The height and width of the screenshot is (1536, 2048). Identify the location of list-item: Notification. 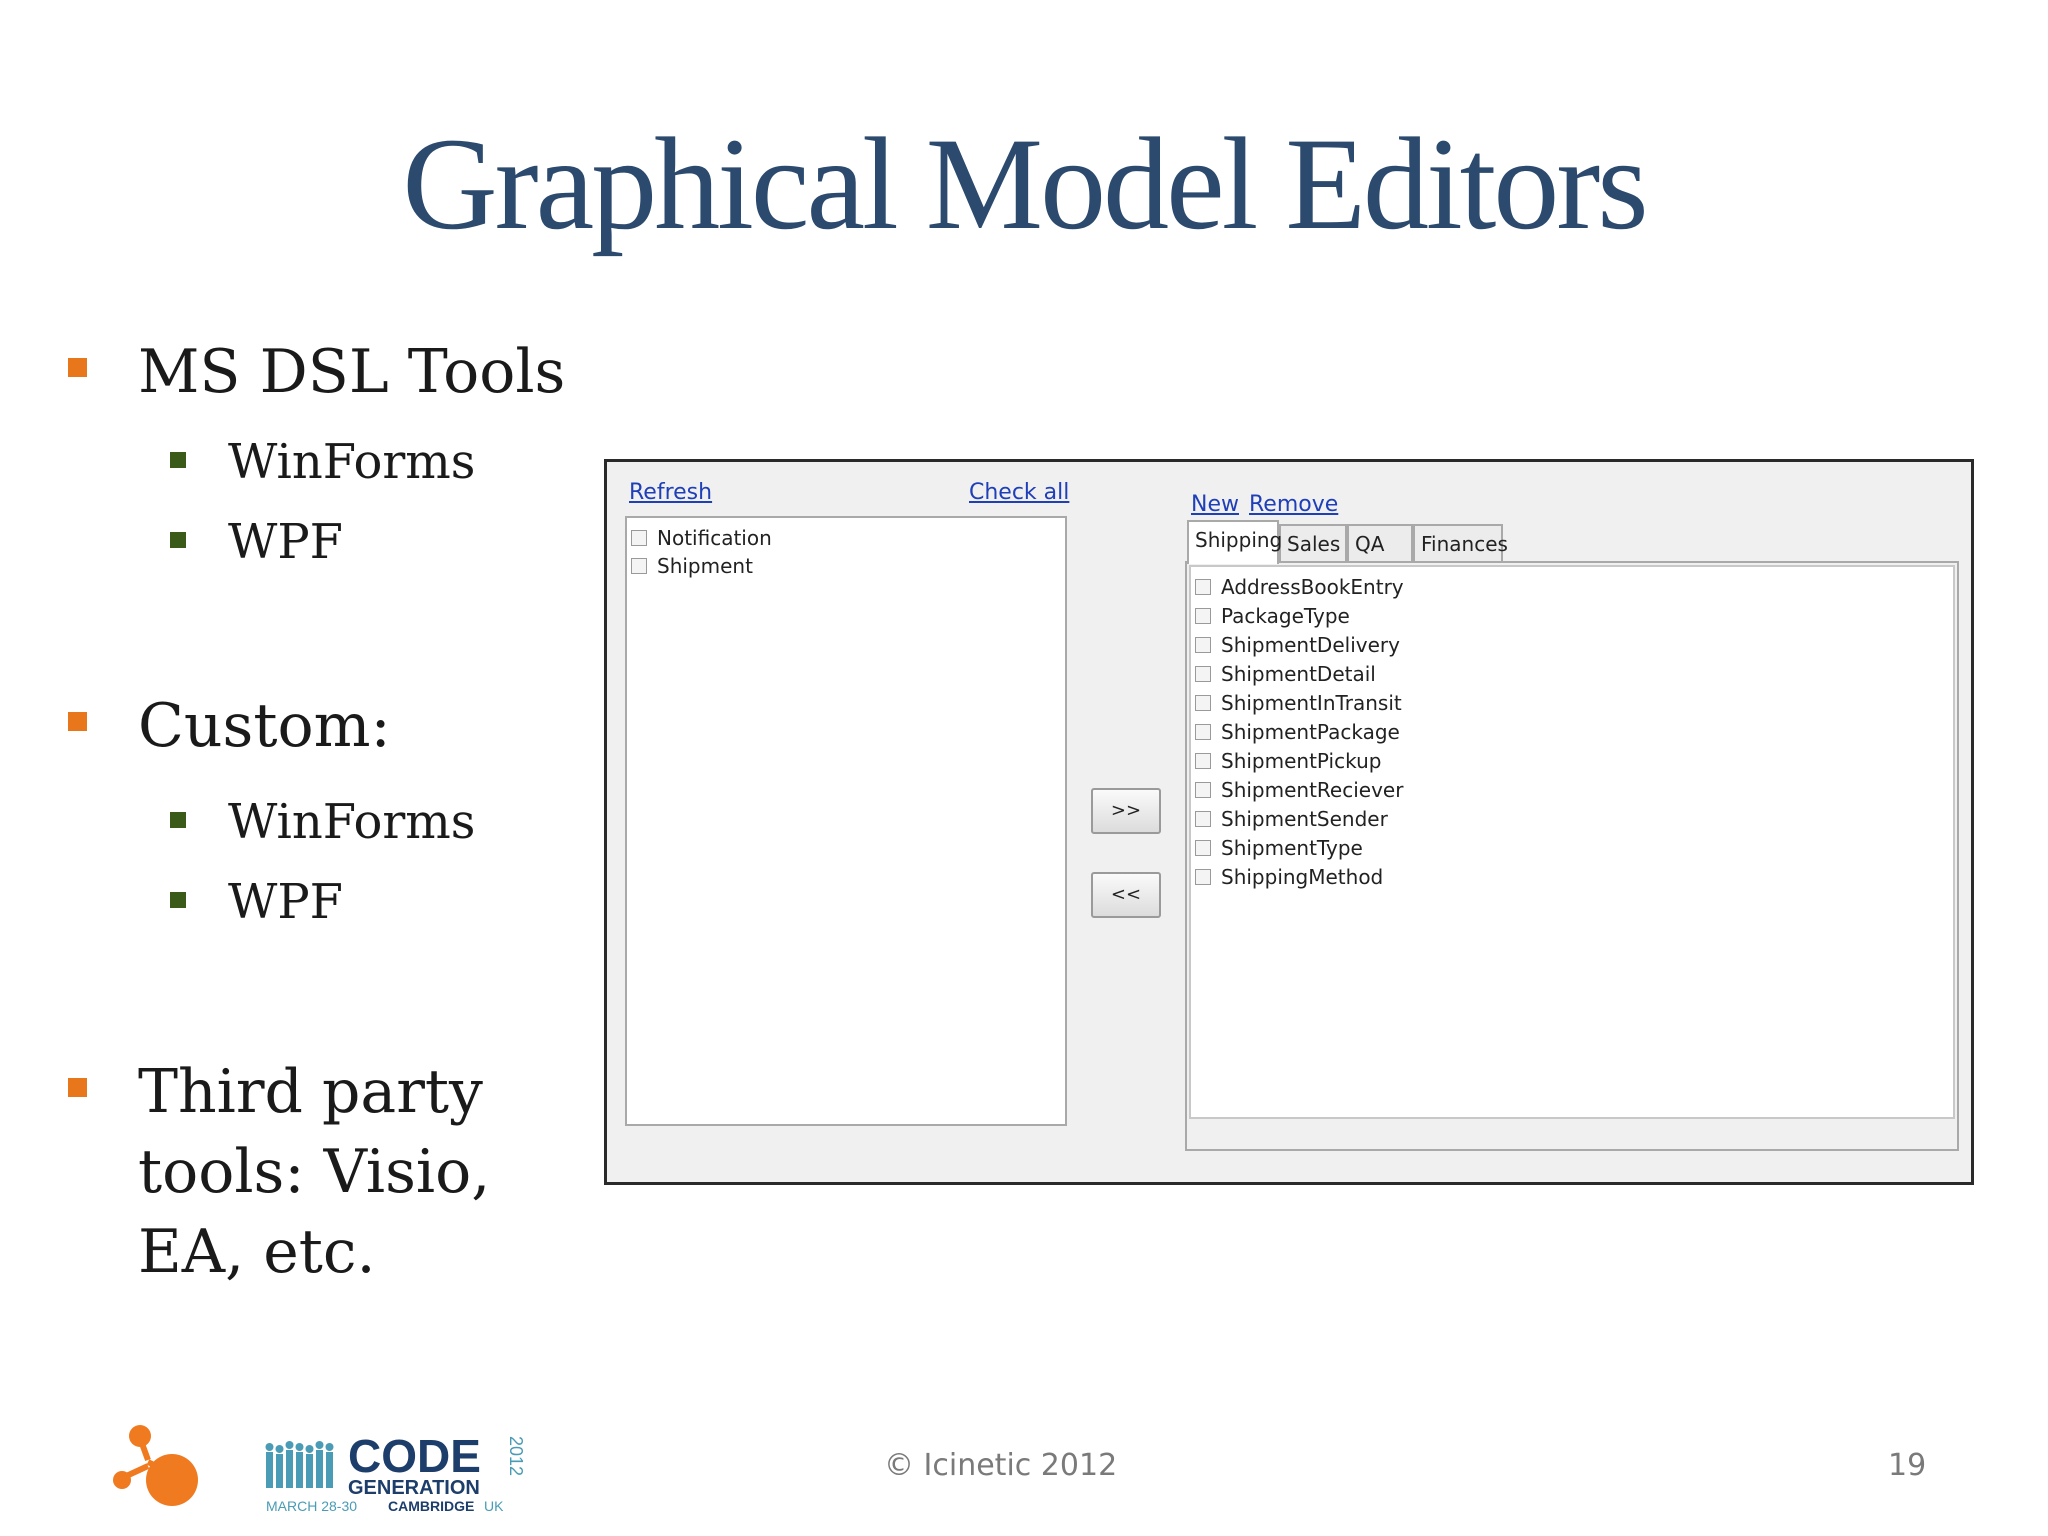
(701, 538).